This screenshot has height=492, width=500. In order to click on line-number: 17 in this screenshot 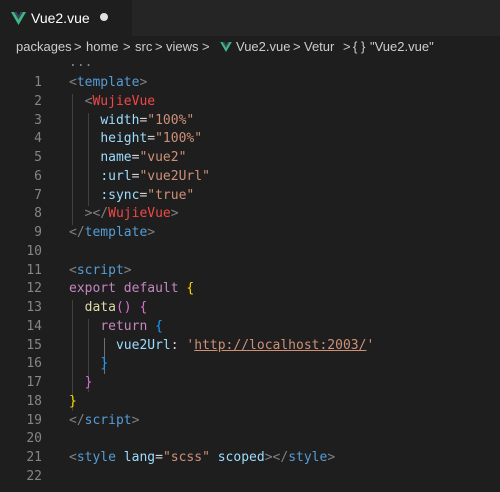, I will do `click(34, 382)`.